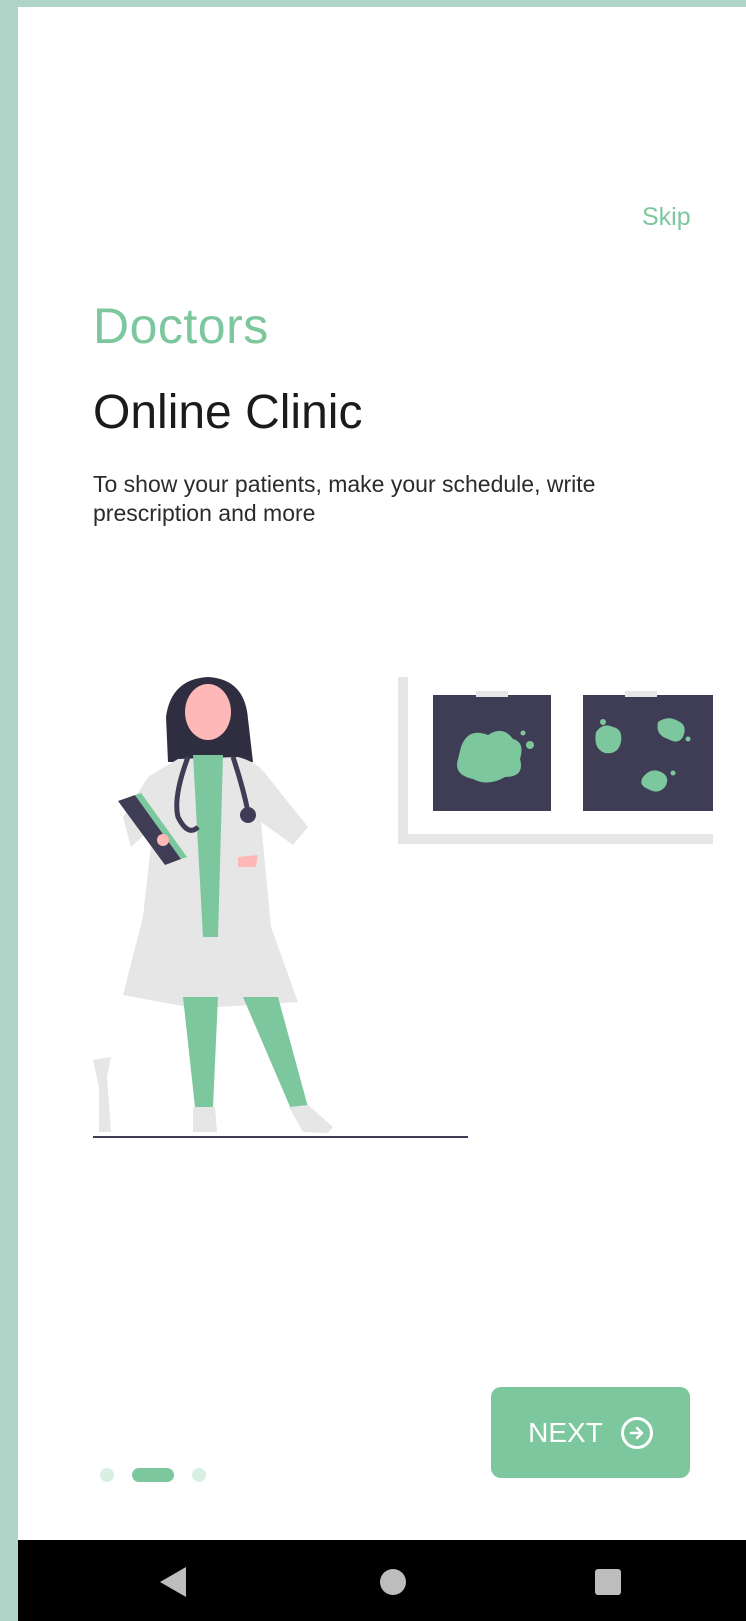  What do you see at coordinates (181, 326) in the screenshot?
I see `onboarding-eyebrow: Doctors` at bounding box center [181, 326].